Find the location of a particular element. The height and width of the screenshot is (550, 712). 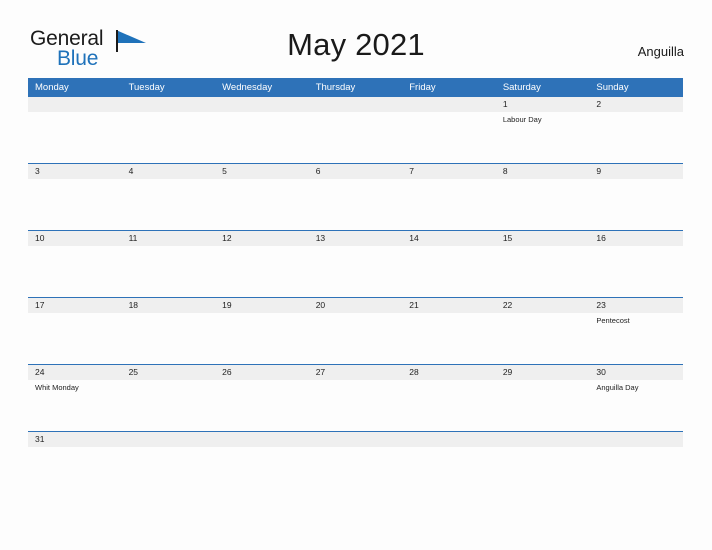

day-number: 26 is located at coordinates (227, 372).